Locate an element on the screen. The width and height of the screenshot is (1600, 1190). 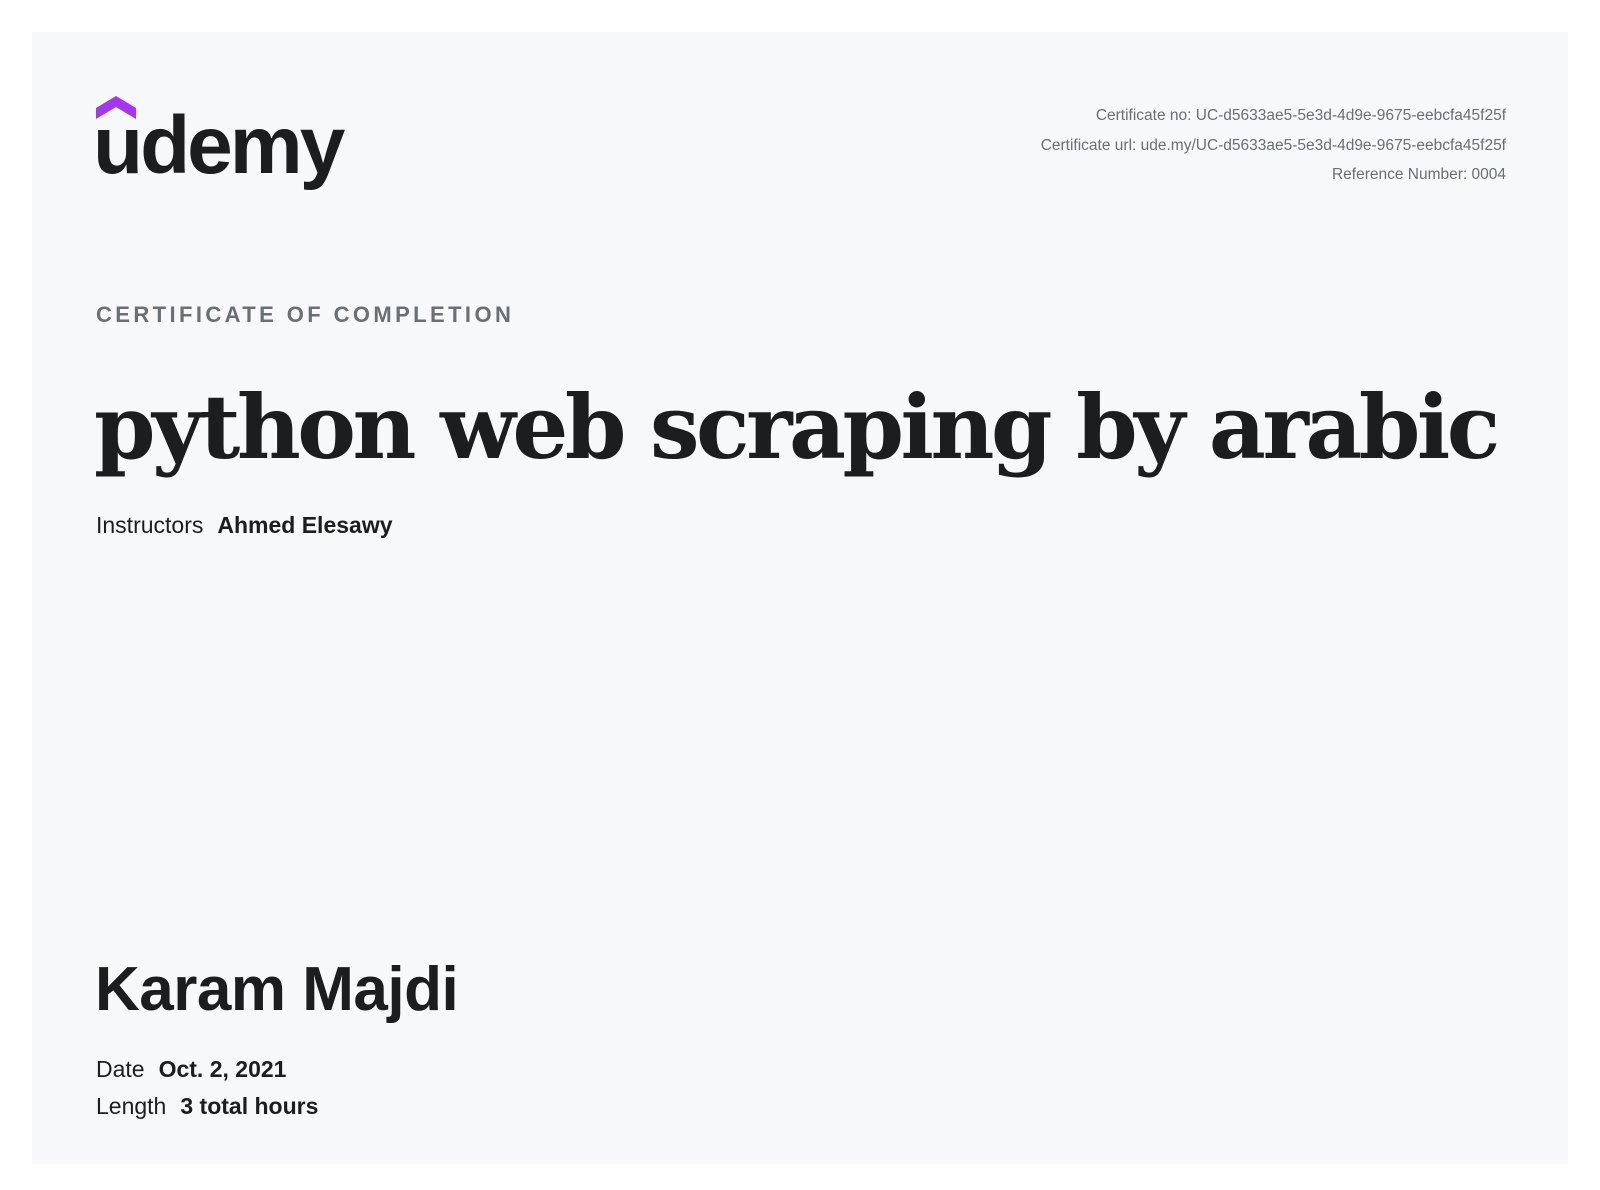
reference-number: Reference Number: 0004 is located at coordinates (1418, 174).